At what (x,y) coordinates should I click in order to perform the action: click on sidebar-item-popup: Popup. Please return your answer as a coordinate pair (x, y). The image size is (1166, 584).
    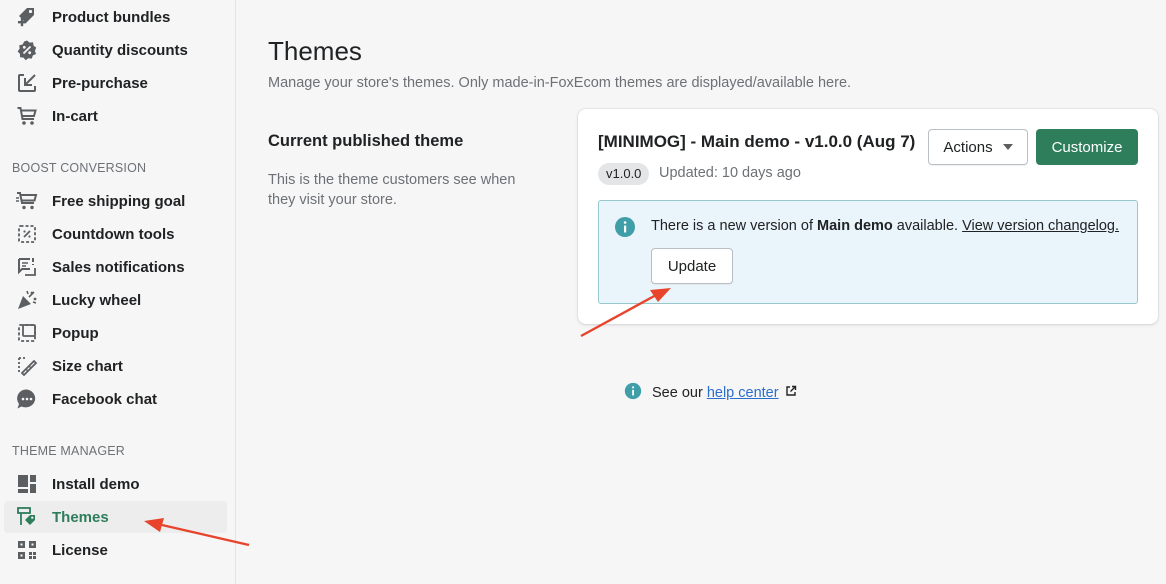
    Looking at the image, I should click on (115, 333).